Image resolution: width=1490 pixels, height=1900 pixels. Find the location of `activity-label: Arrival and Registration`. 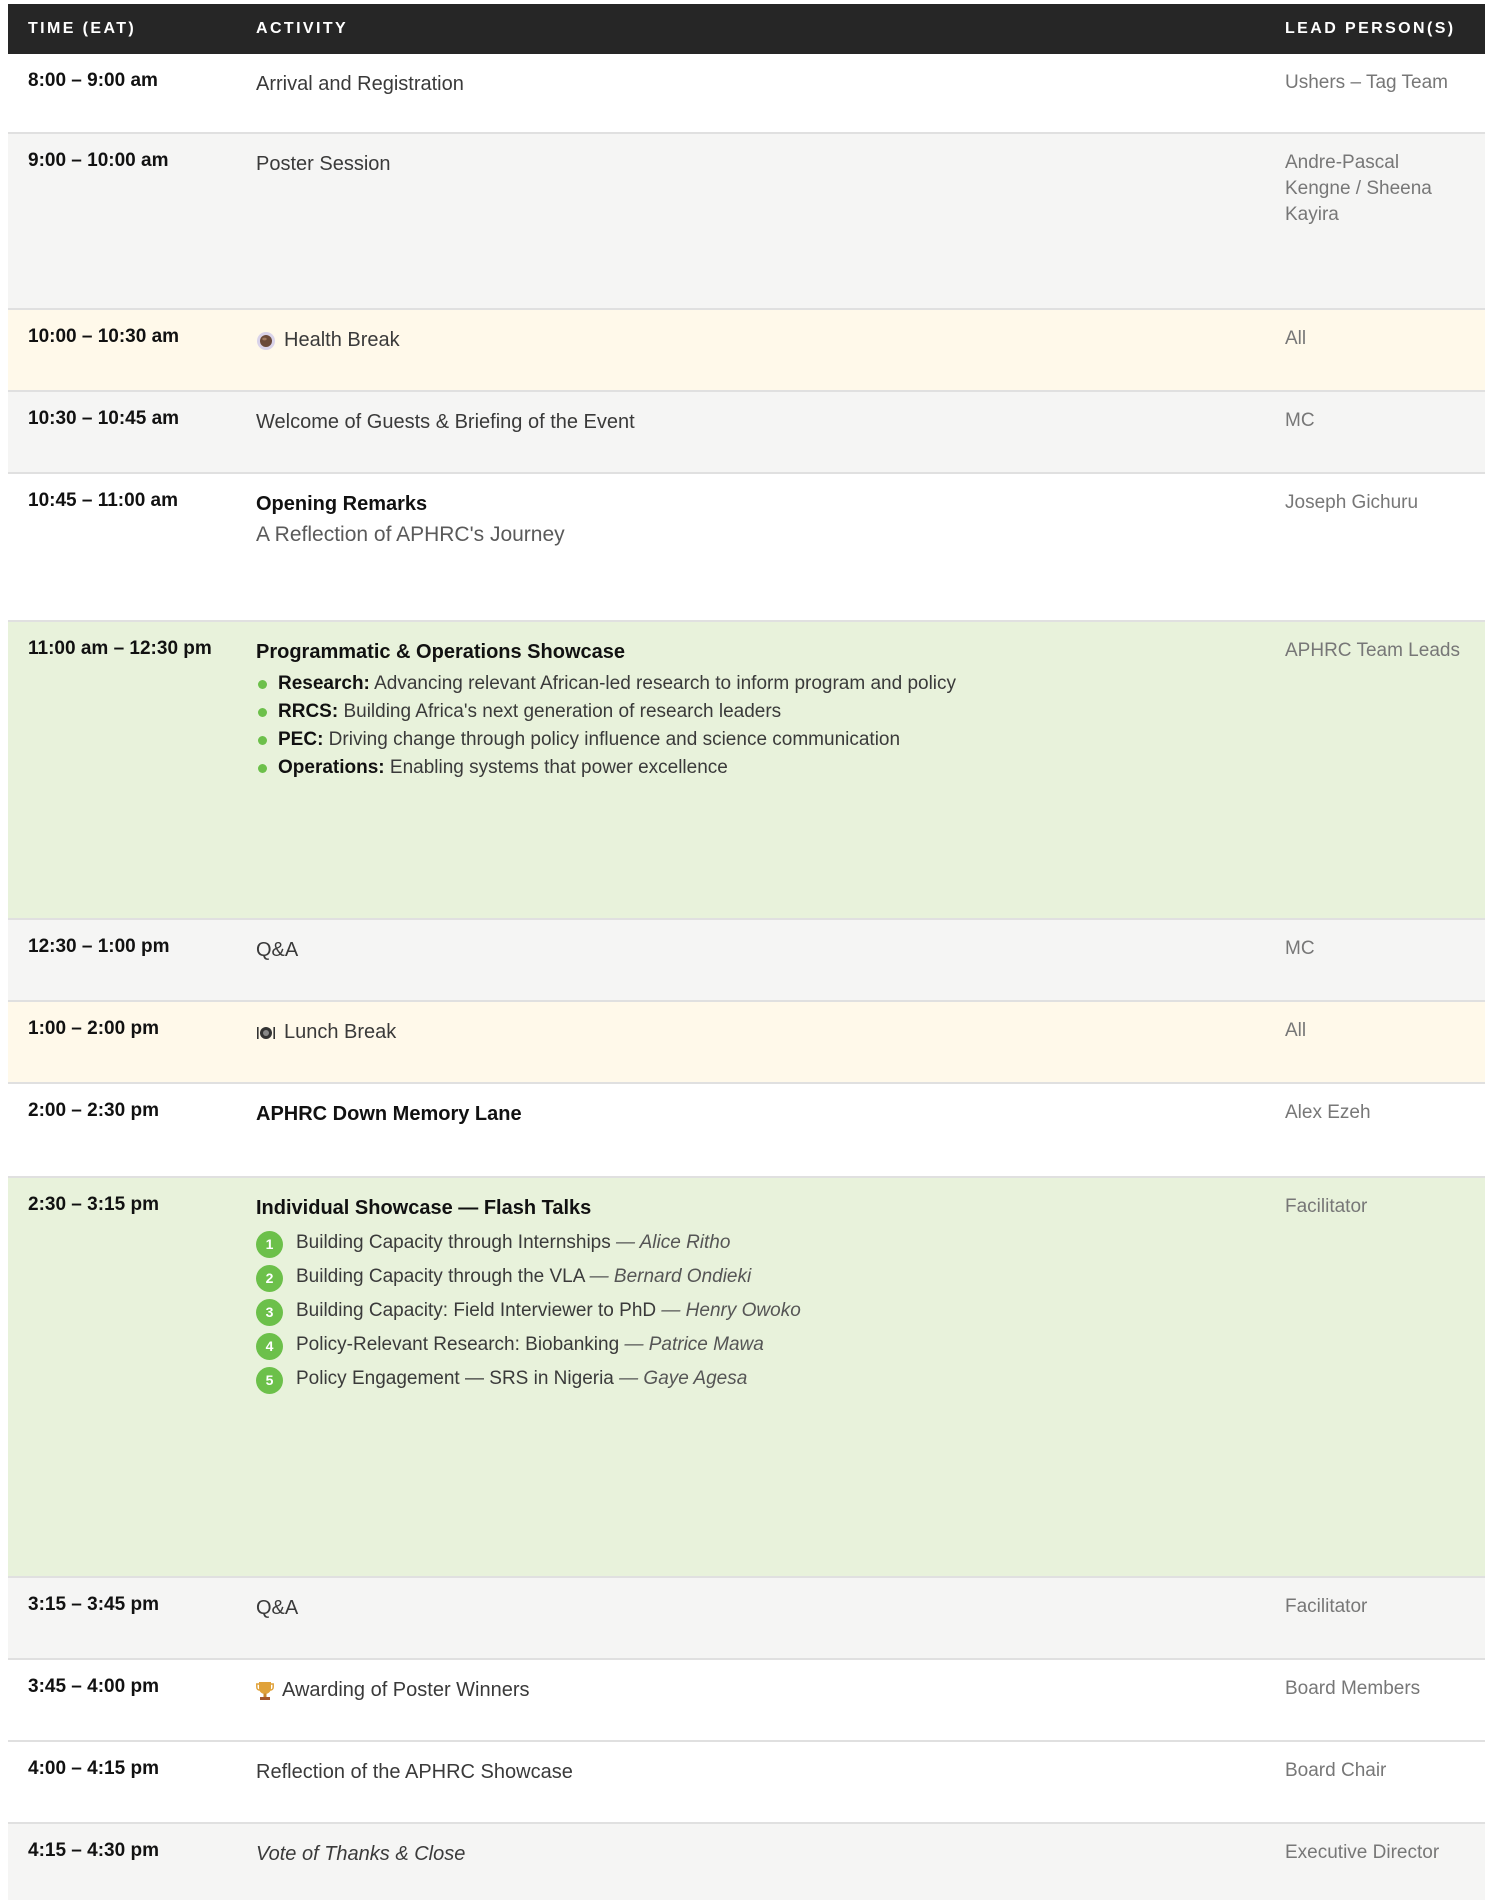

activity-label: Arrival and Registration is located at coordinates (360, 84).